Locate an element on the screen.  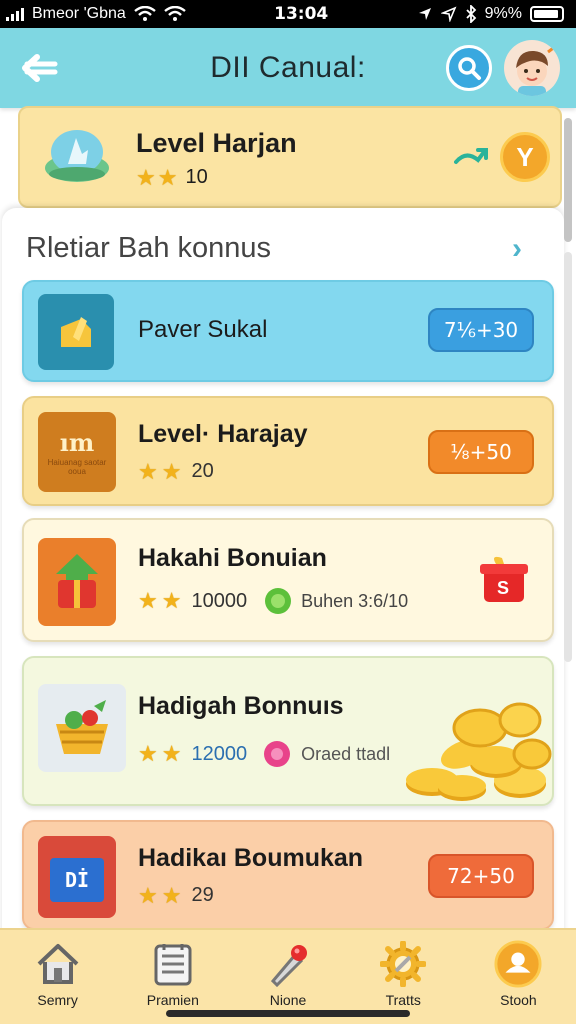
bonus-meta: ★ ★ 29 is located at coordinates (176, 895).